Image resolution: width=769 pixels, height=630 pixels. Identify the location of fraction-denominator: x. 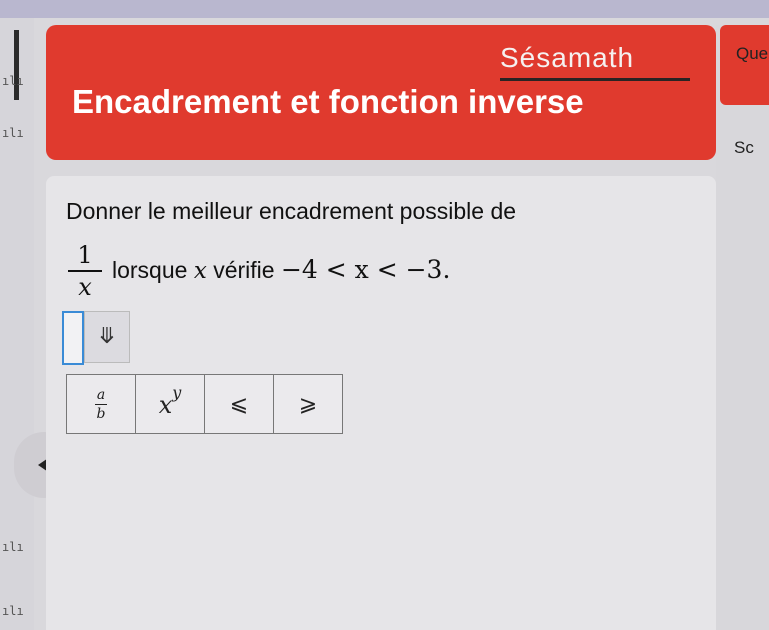
(85, 287).